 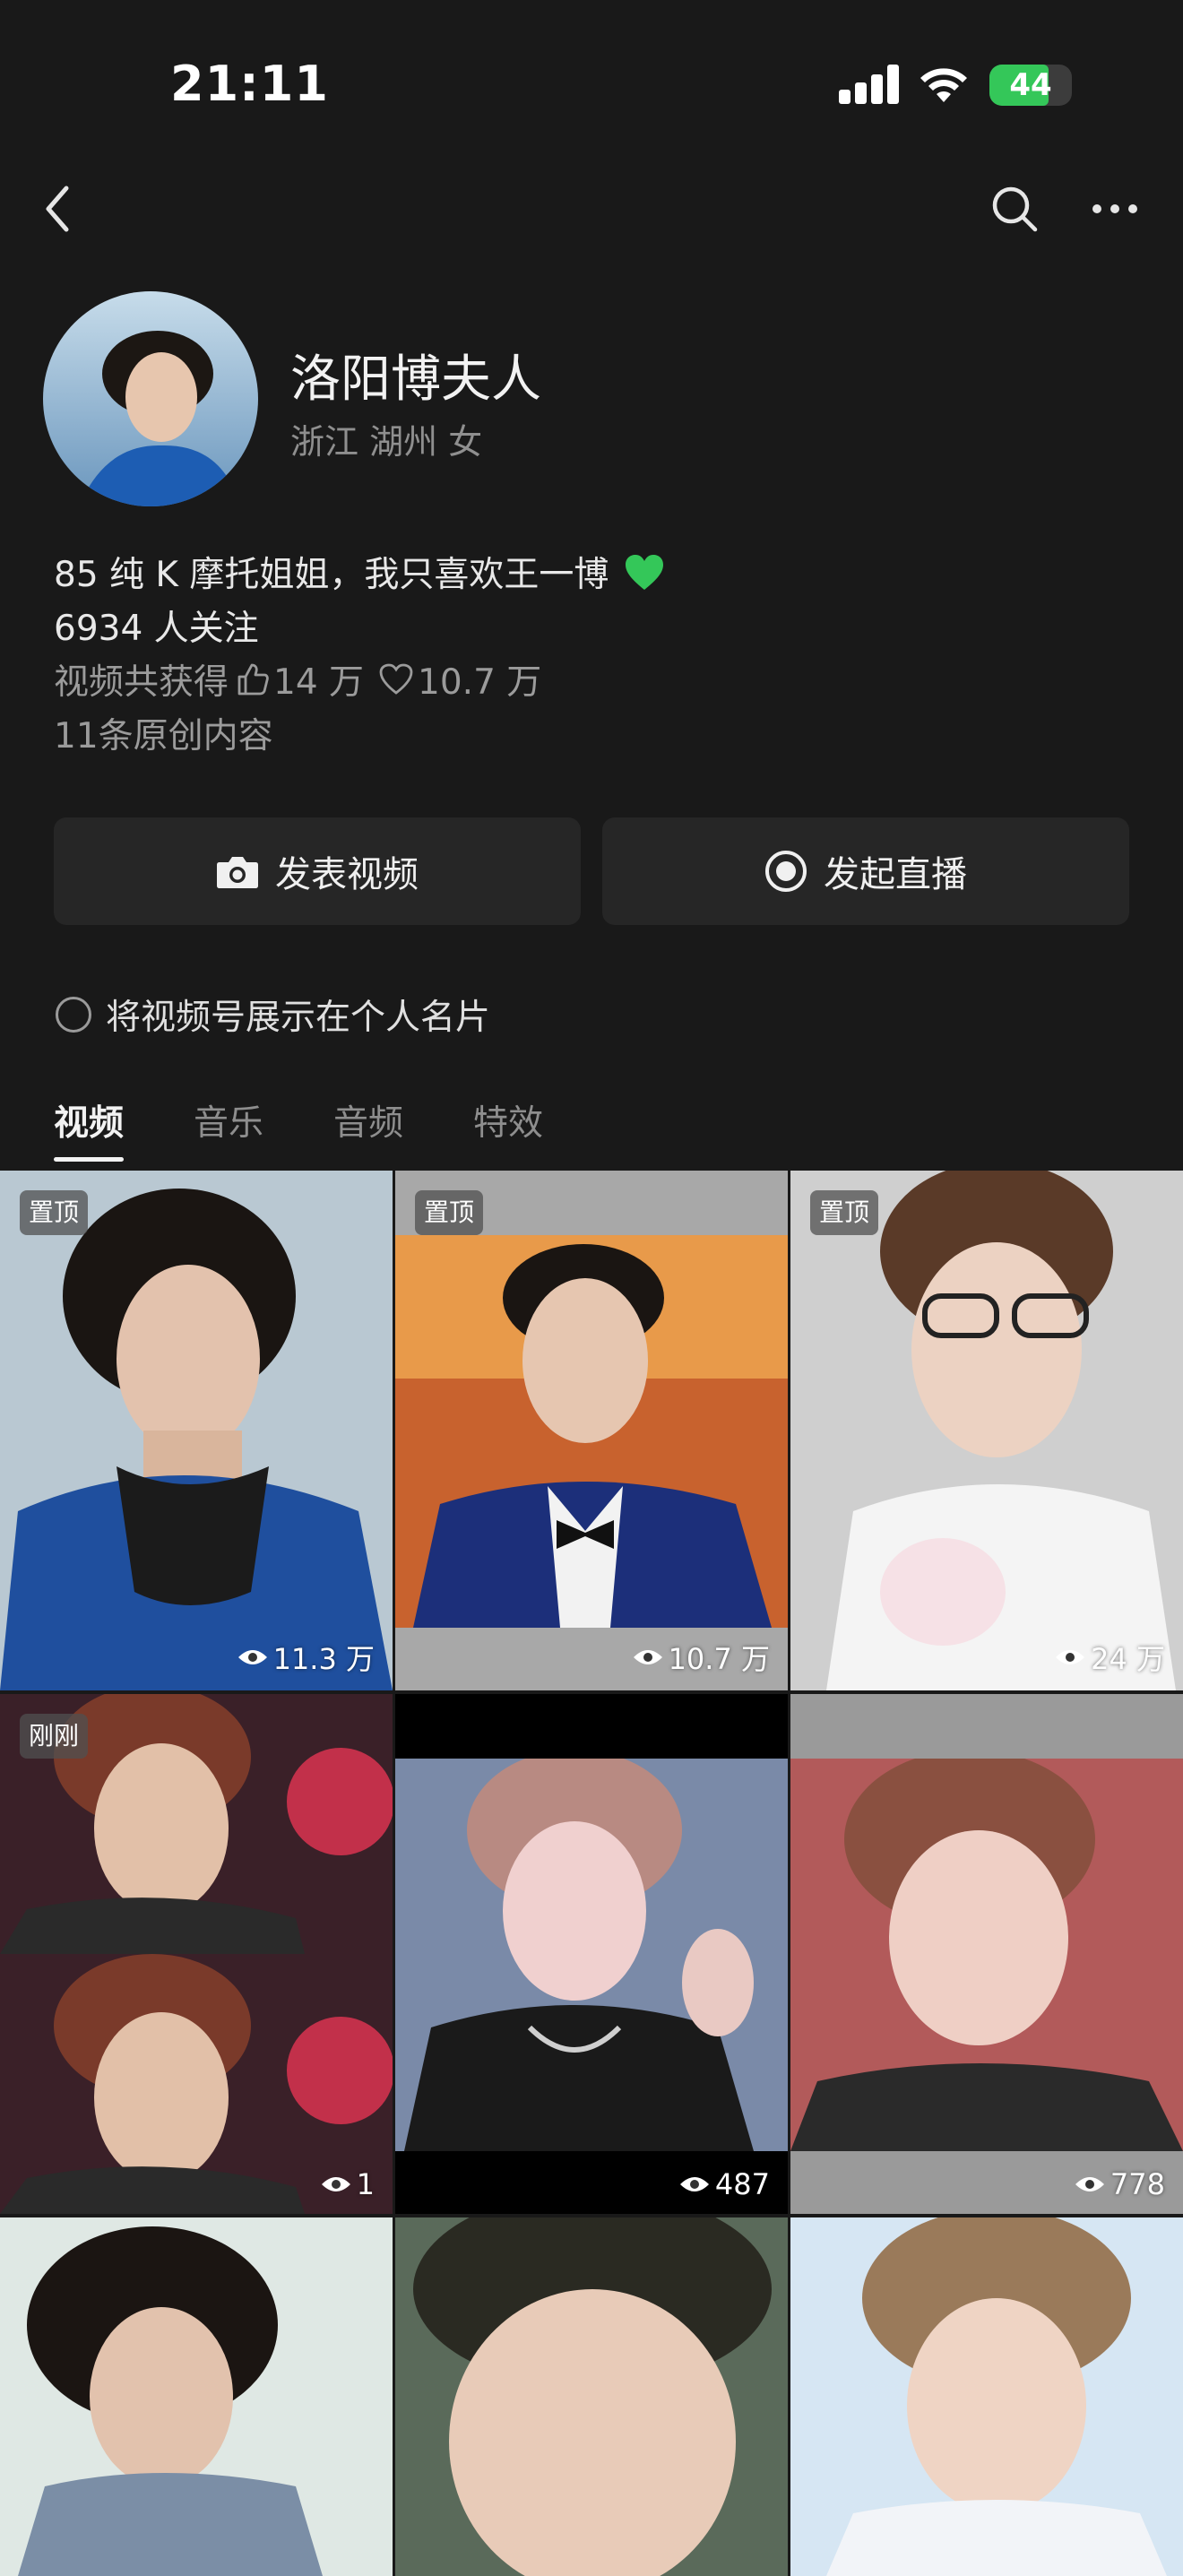 What do you see at coordinates (156, 626) in the screenshot?
I see `followers-count: 6934 人关注` at bounding box center [156, 626].